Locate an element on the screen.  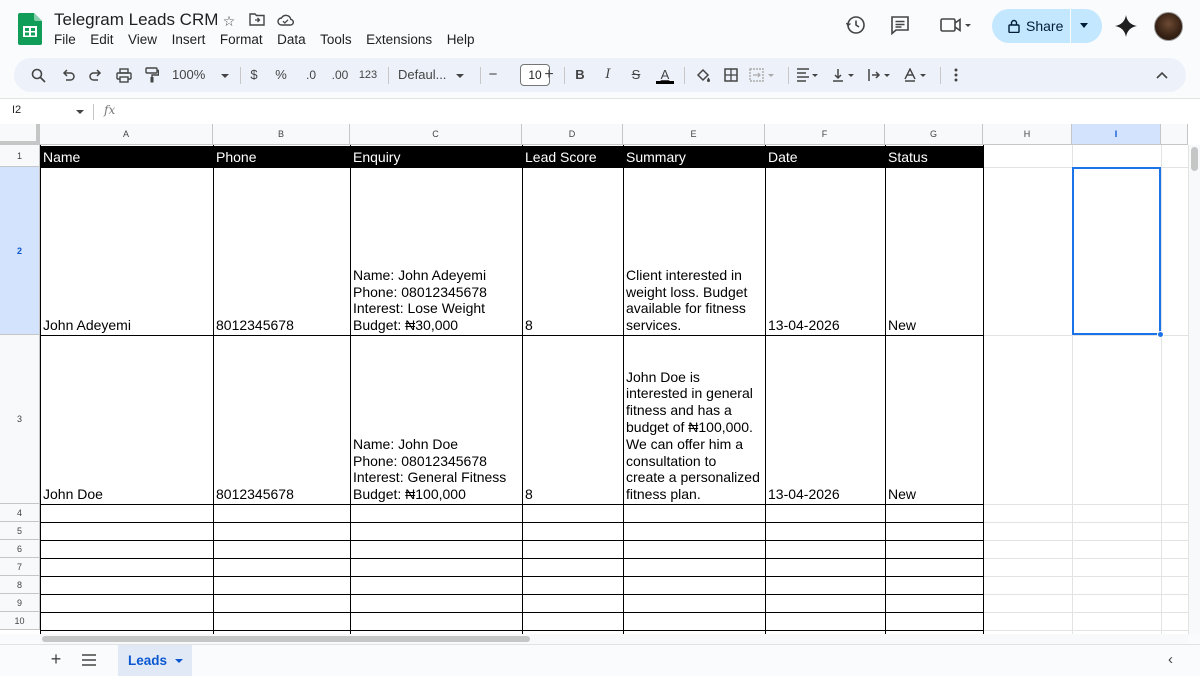
chevron-left-icon: ‹ is located at coordinates (1170, 659).